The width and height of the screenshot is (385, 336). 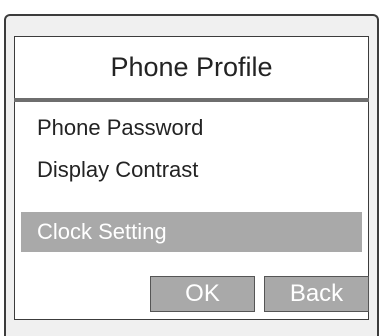 I want to click on dialog-title: Phone Profile, so click(x=191, y=67).